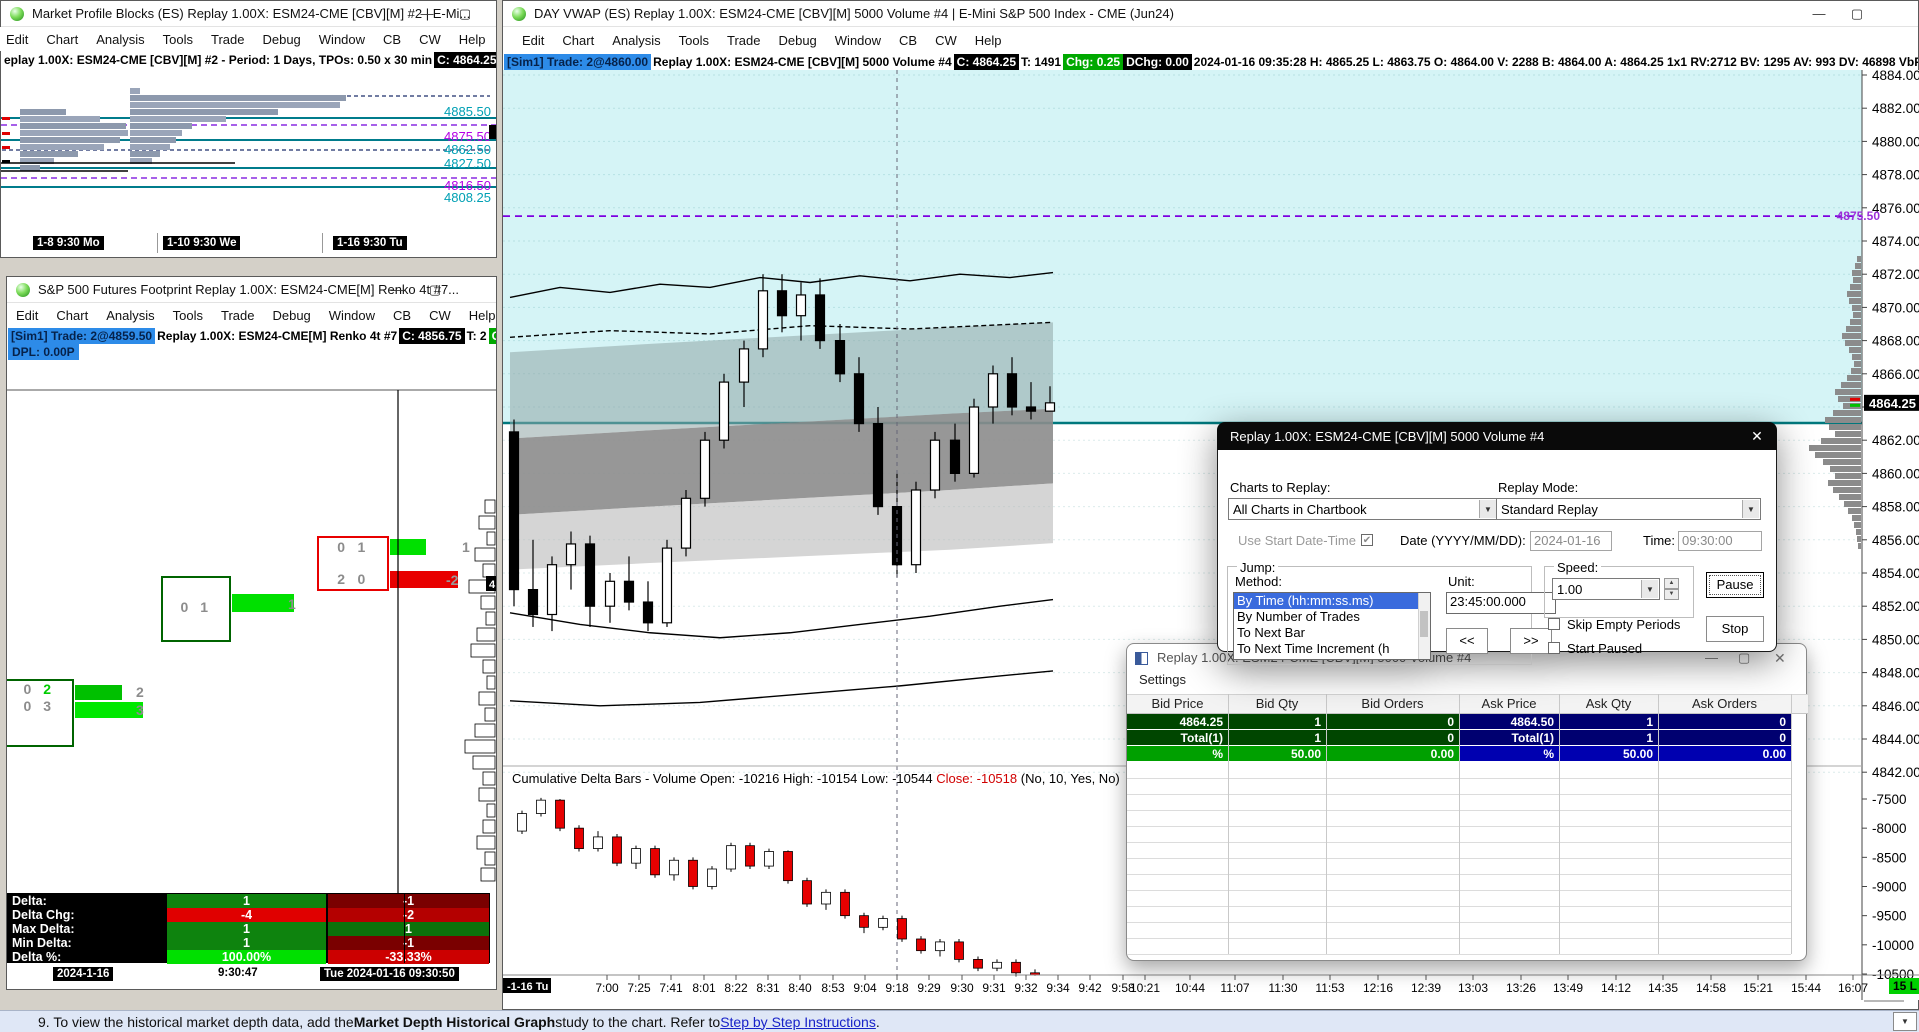 The image size is (1919, 1032). Describe the element at coordinates (251, 661) in the screenshot. I see `footprint-chart: 1-21230 12 00 10 20 34` at that location.